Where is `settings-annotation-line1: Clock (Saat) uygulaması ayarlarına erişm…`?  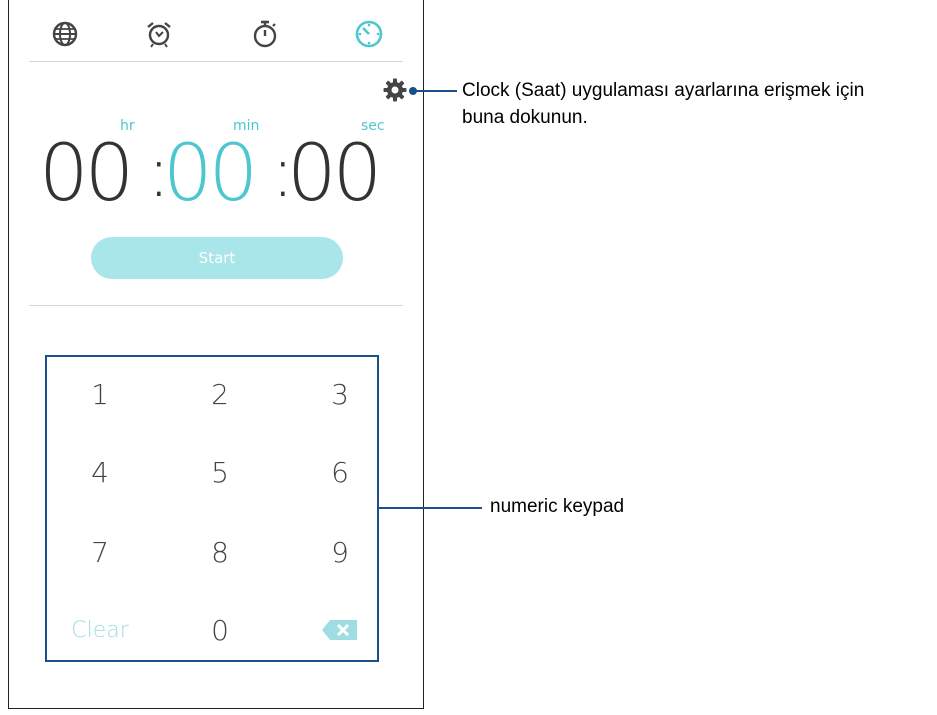 settings-annotation-line1: Clock (Saat) uygulaması ayarlarına erişm… is located at coordinates (663, 90).